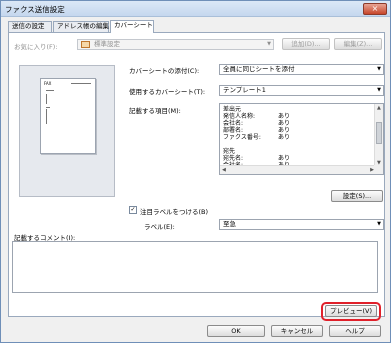  Describe the element at coordinates (301, 90) in the screenshot. I see `use-cover-select: テンプレート1 ▼` at that location.